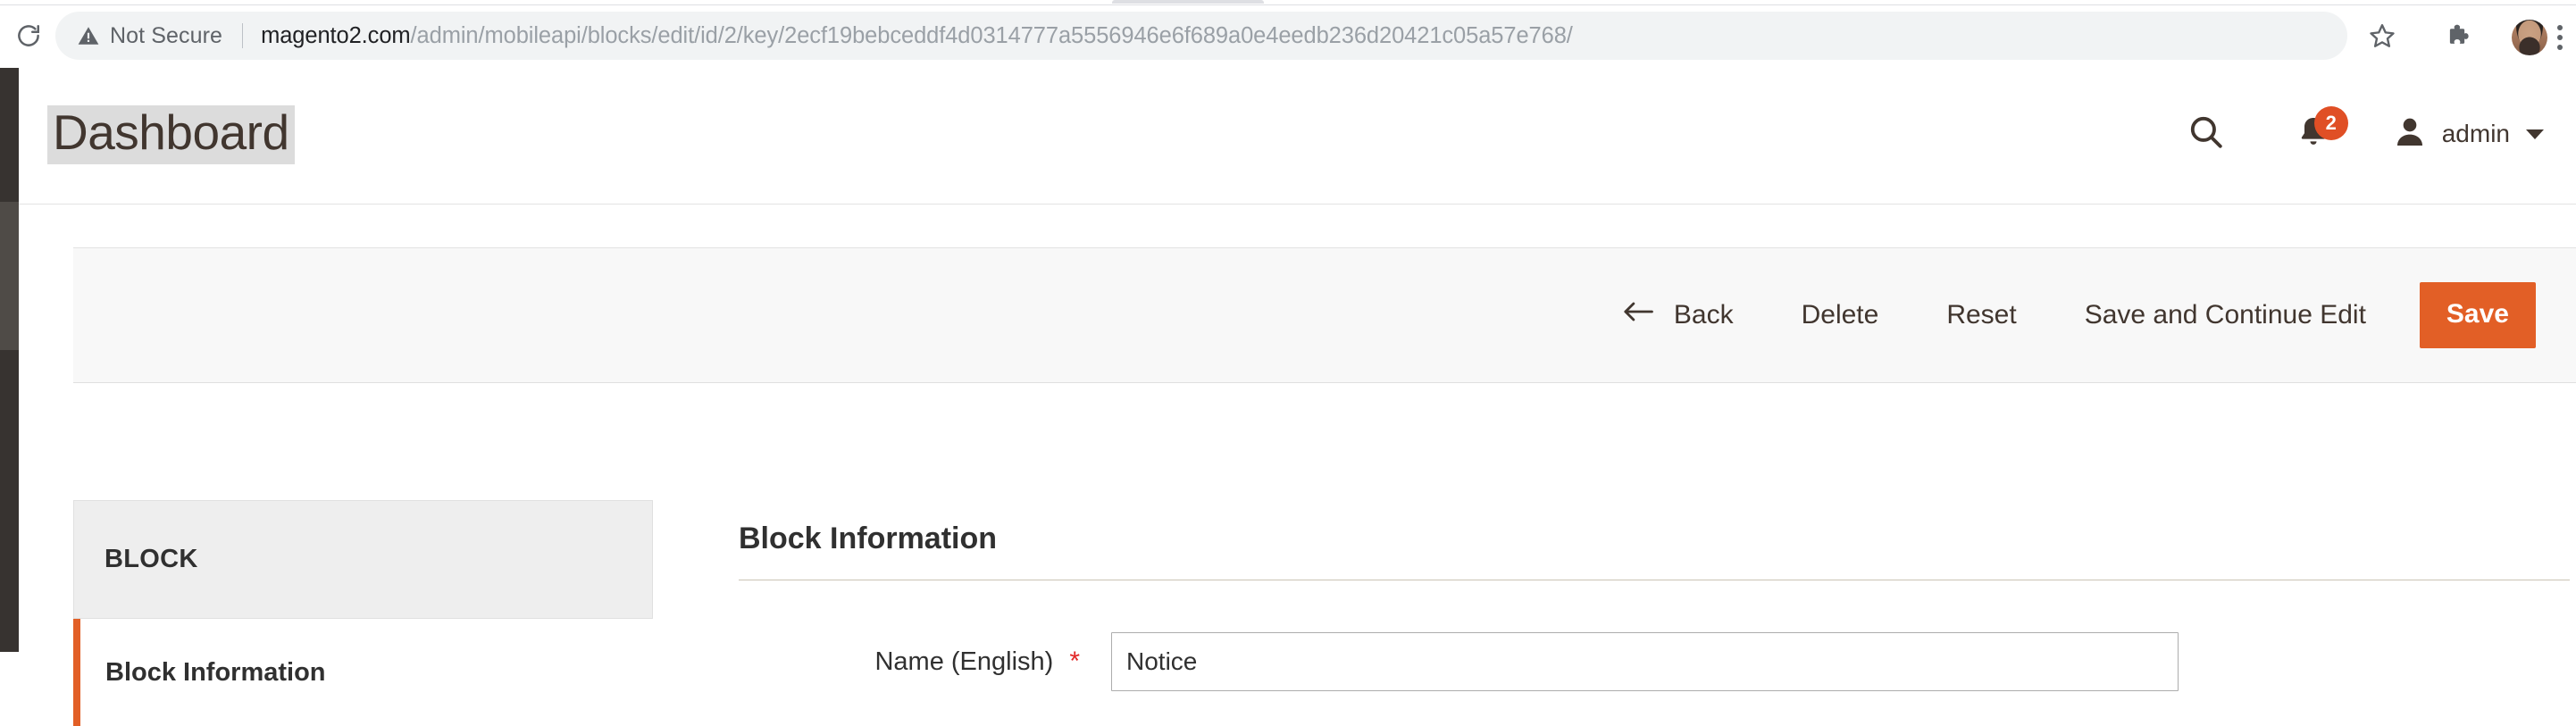 The width and height of the screenshot is (2576, 726). I want to click on extensions-button, so click(2459, 37).